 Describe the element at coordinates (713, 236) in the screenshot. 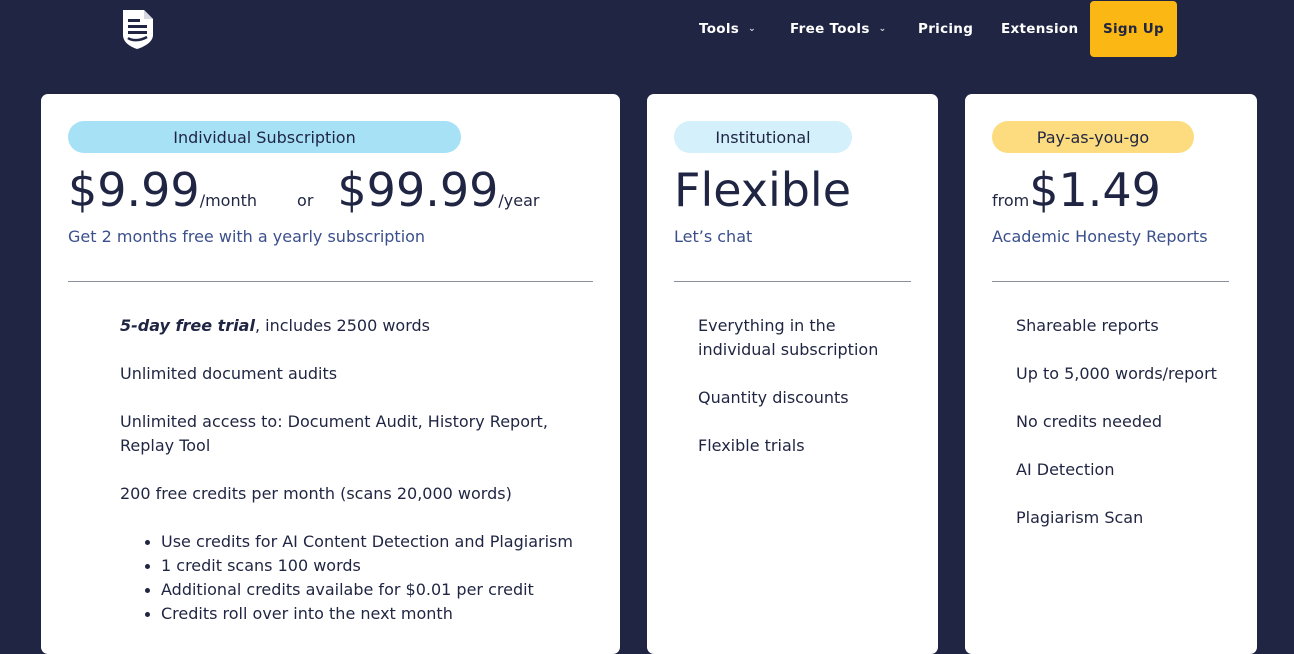

I see `institutional-note: Let’s chat` at that location.